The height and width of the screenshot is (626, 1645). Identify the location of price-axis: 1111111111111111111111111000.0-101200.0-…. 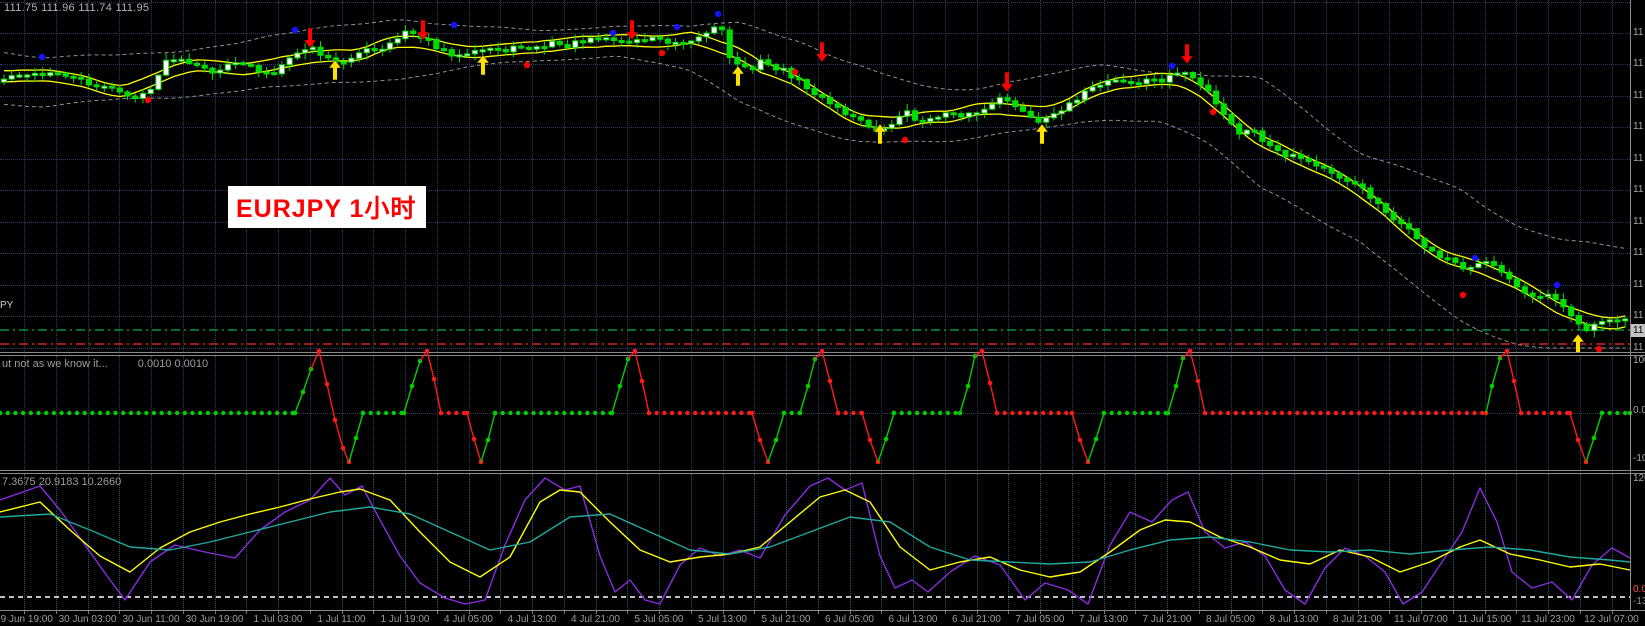
(1637, 305).